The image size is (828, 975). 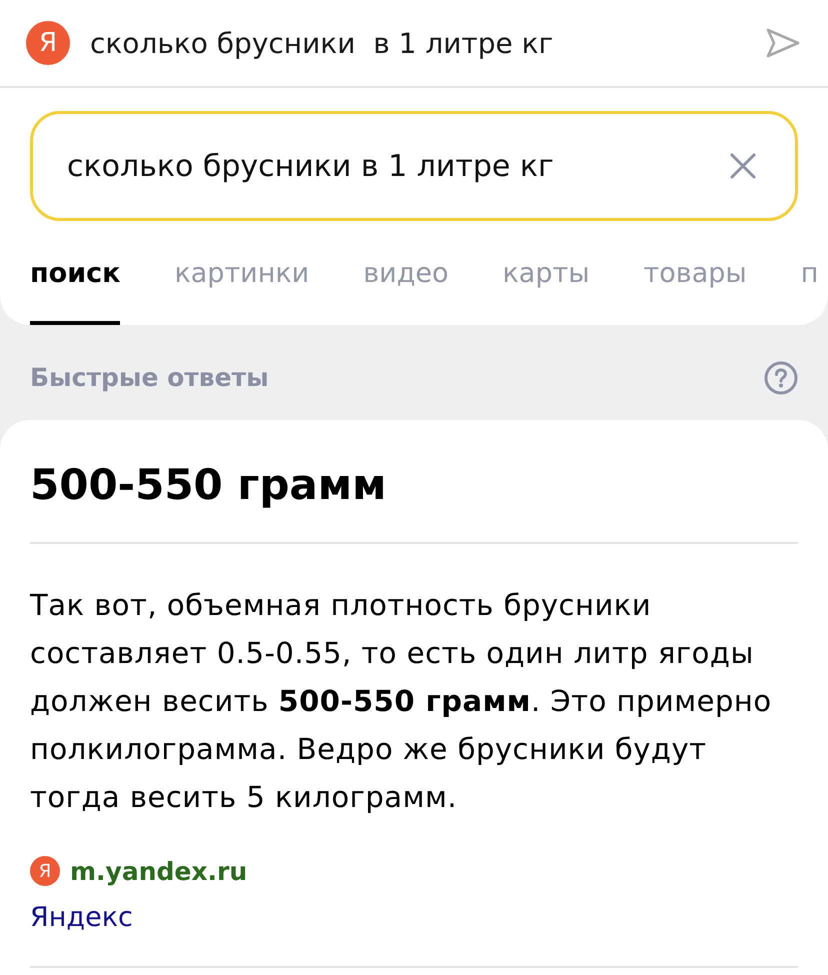 What do you see at coordinates (81, 918) in the screenshot?
I see `source-name-link: Яндекс` at bounding box center [81, 918].